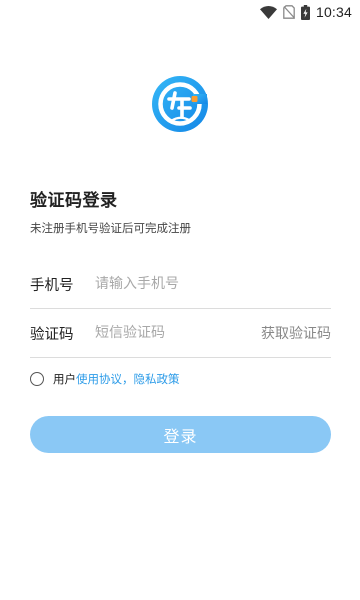 This screenshot has width=360, height=600. What do you see at coordinates (170, 284) in the screenshot?
I see `phone-input` at bounding box center [170, 284].